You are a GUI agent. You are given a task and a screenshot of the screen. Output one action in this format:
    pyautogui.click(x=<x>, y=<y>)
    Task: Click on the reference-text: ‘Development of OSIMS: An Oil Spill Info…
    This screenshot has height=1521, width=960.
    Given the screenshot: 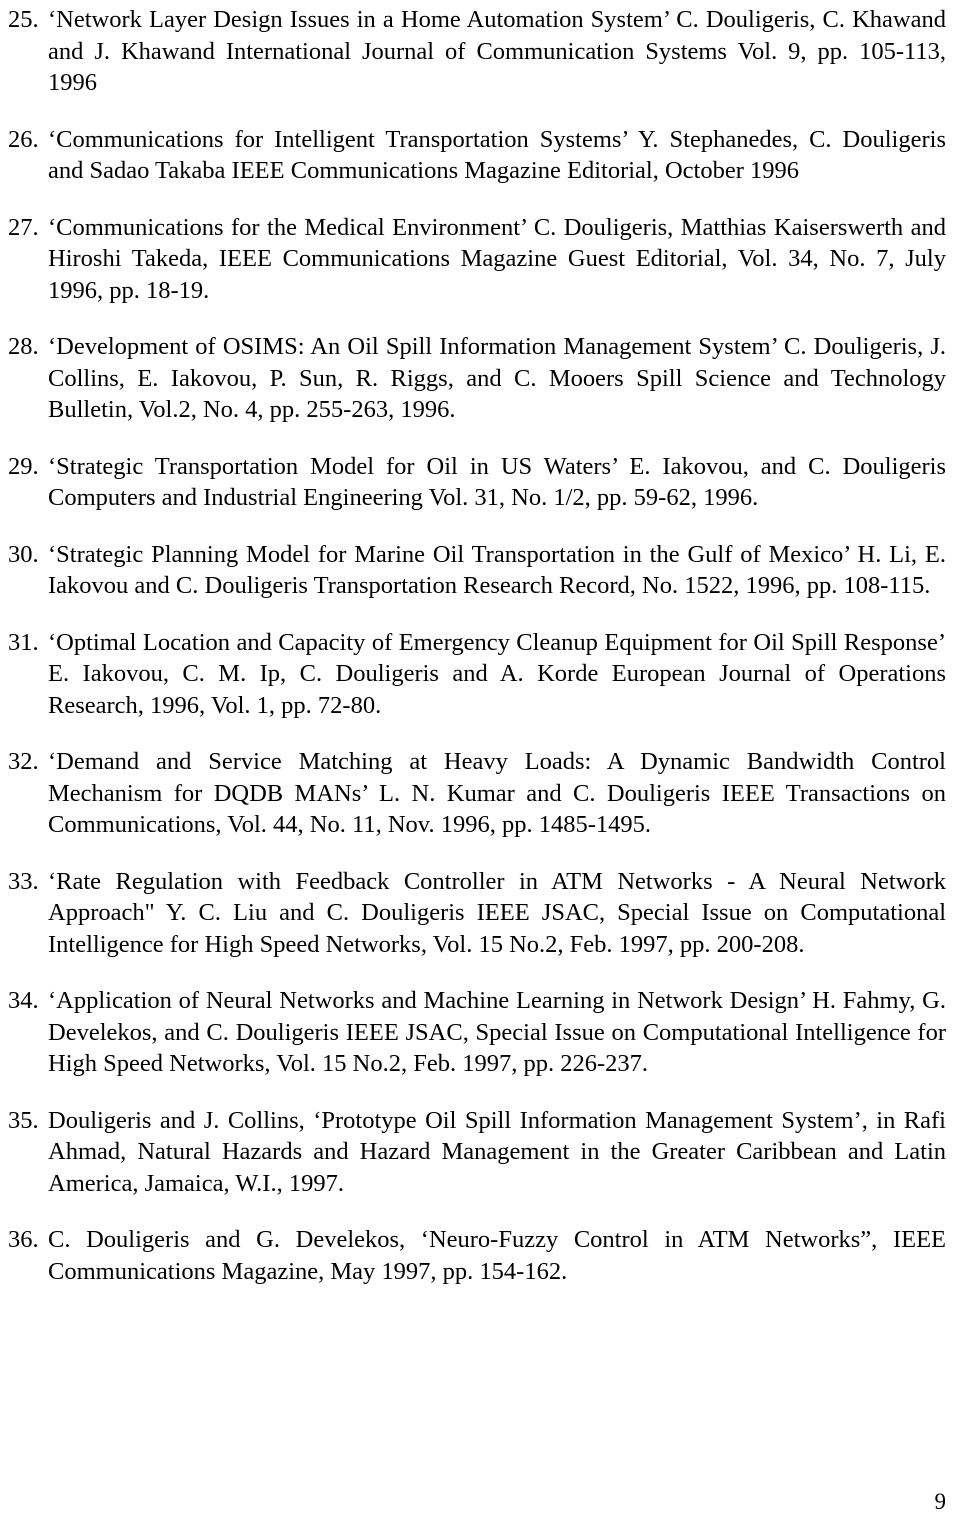 What is the action you would take?
    pyautogui.click(x=497, y=378)
    